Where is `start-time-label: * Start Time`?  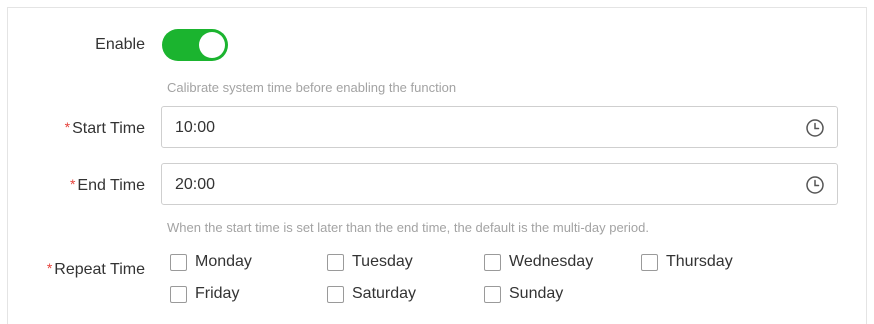
start-time-label: * Start Time is located at coordinates (105, 128).